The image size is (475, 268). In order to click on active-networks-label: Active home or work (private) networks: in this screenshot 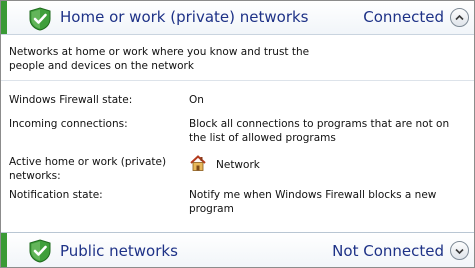, I will do `click(88, 169)`.